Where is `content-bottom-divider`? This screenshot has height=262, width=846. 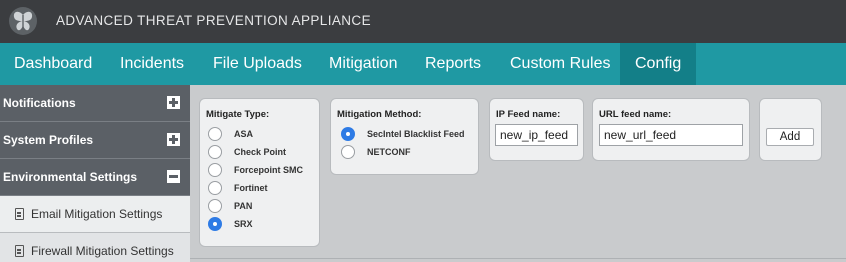 content-bottom-divider is located at coordinates (518, 258).